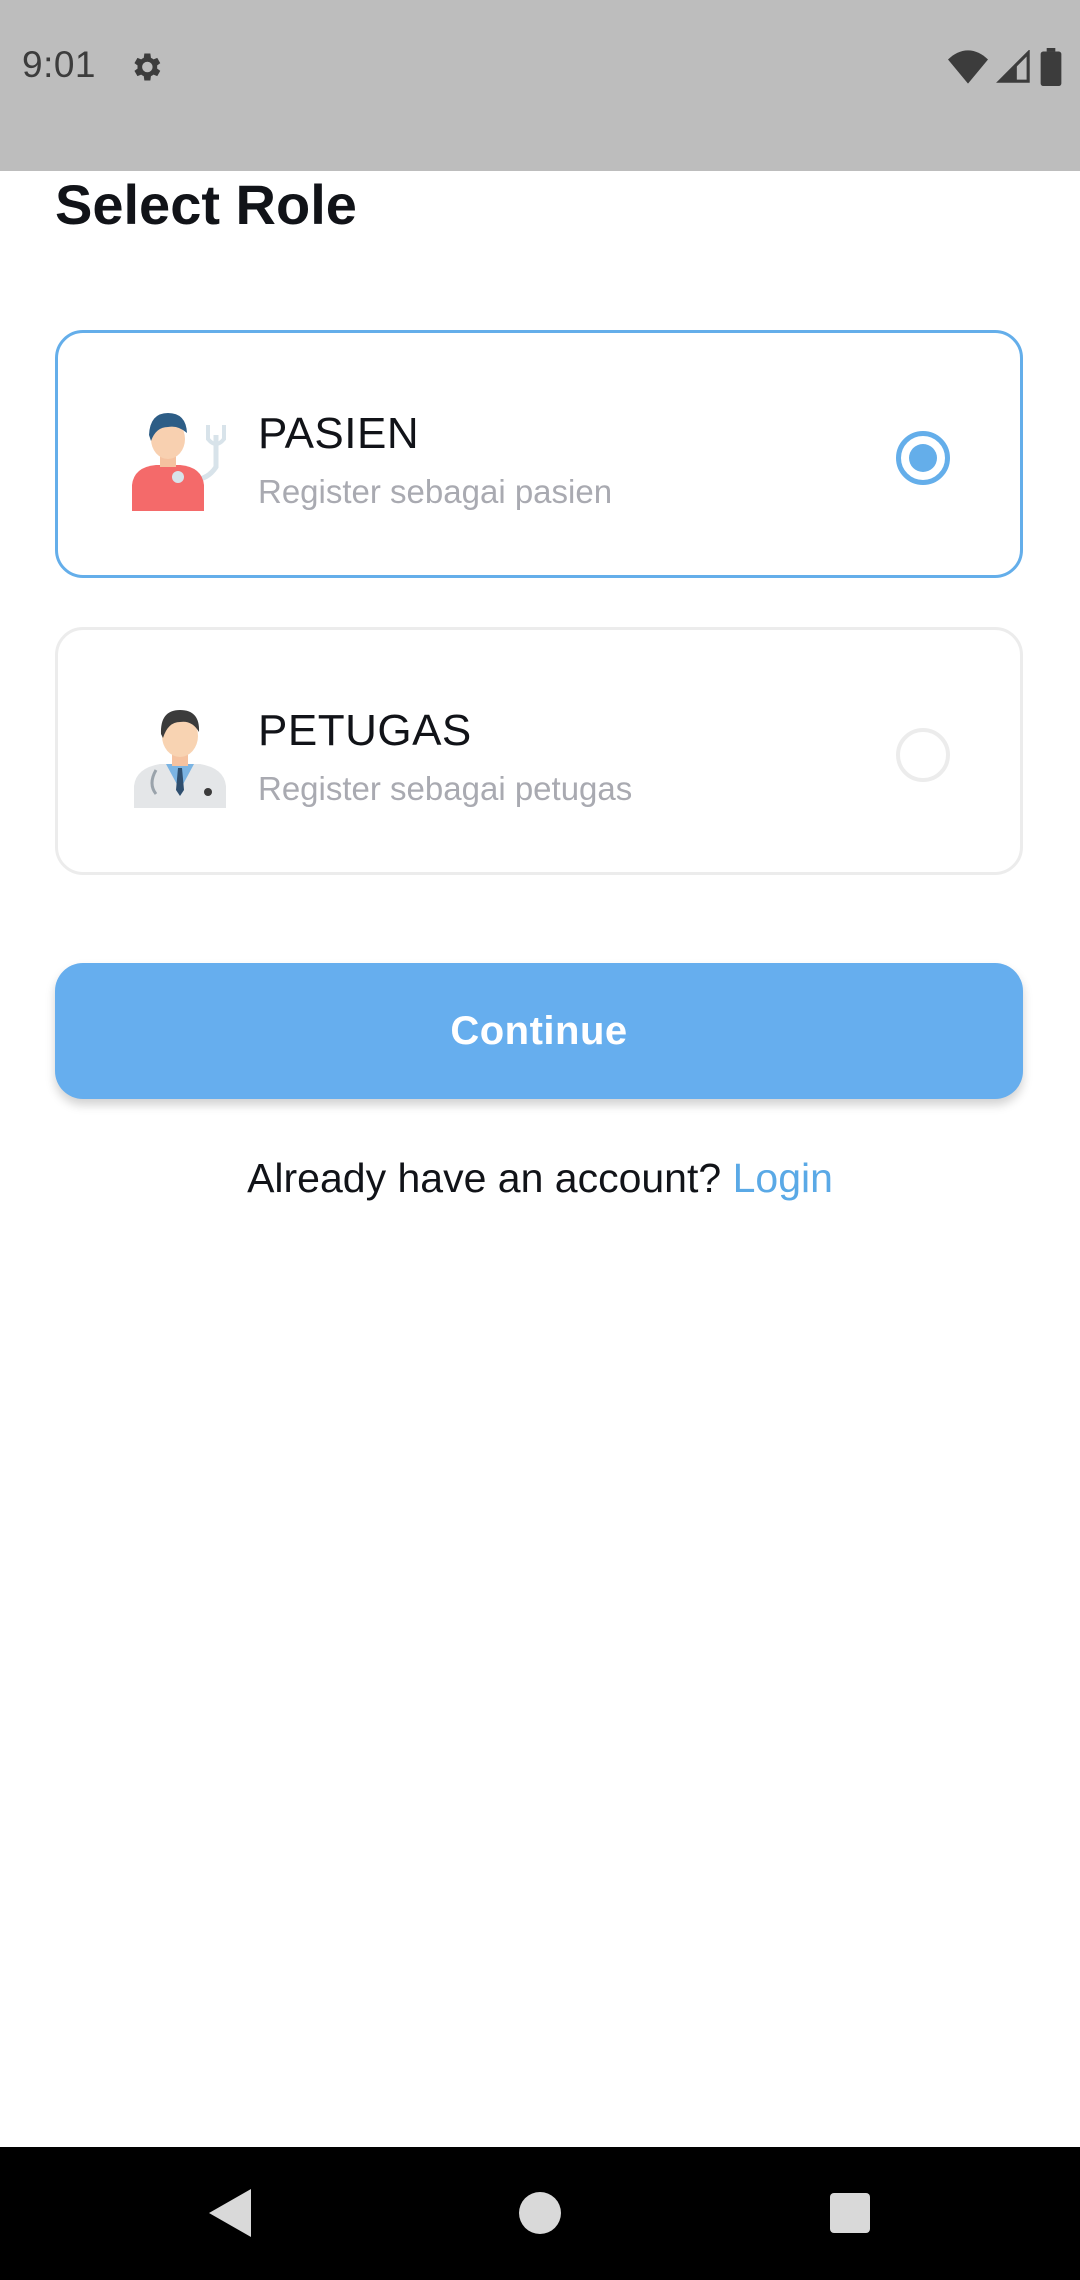 The image size is (1080, 2280). I want to click on radio-dot, so click(923, 458).